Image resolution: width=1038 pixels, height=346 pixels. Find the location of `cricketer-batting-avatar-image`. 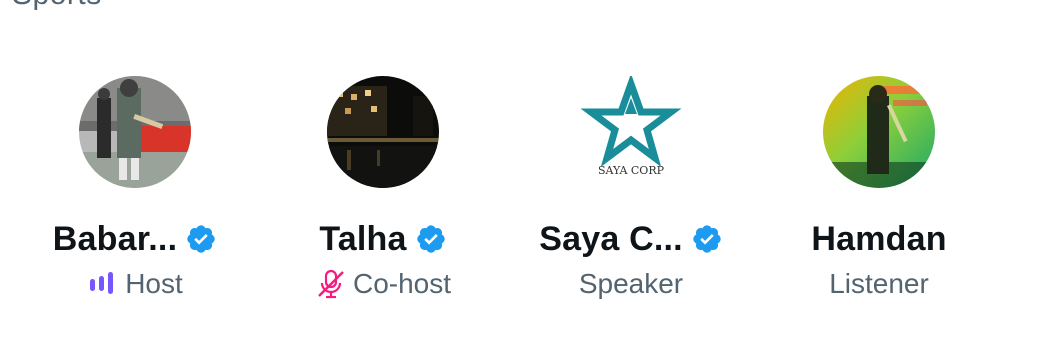

cricketer-batting-avatar-image is located at coordinates (135, 132).